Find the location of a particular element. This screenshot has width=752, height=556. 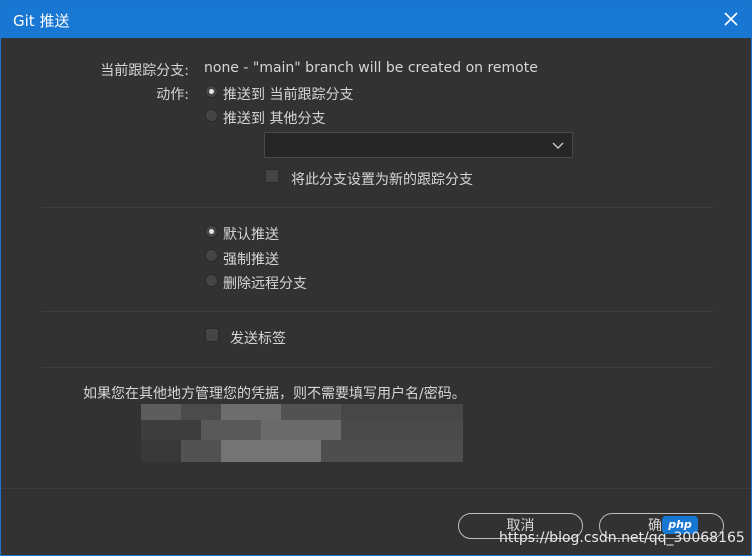

watermark-text: https://blog.csdn.net/qq_30068165 is located at coordinates (622, 538).